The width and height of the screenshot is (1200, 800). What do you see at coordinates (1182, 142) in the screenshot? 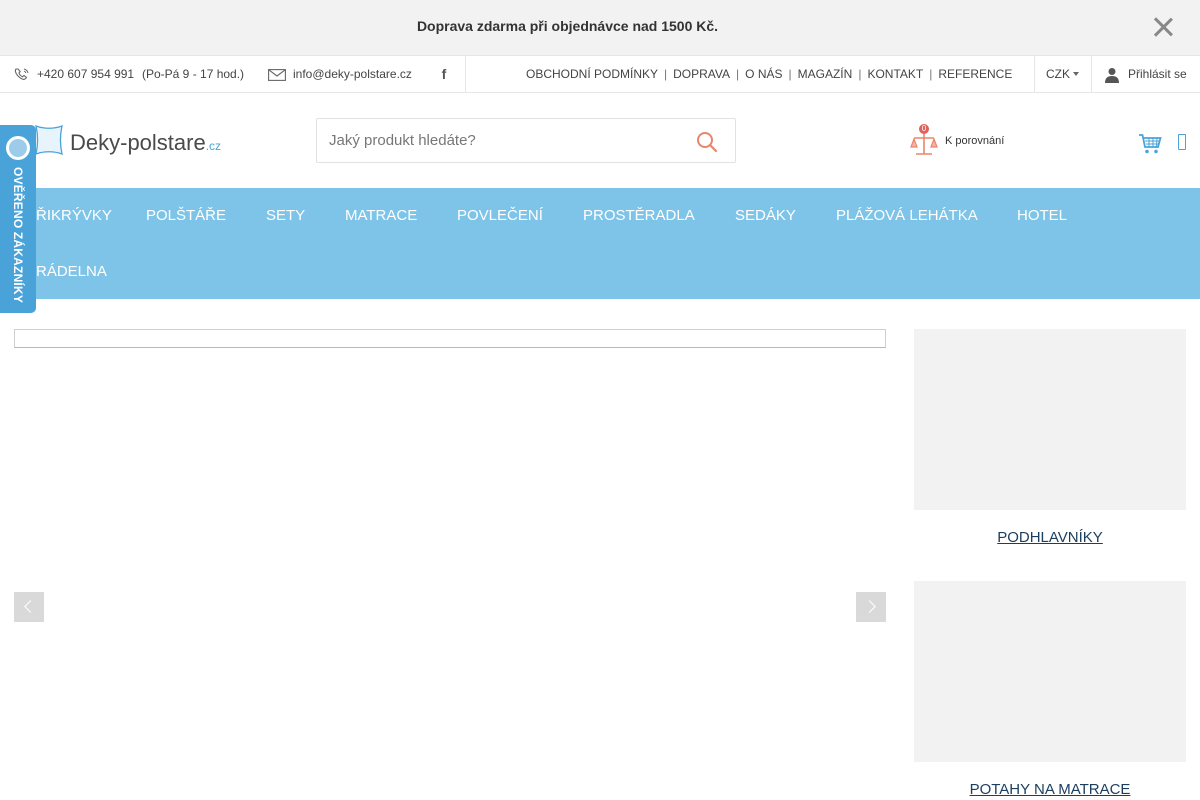
I see `cart-menu-icon` at bounding box center [1182, 142].